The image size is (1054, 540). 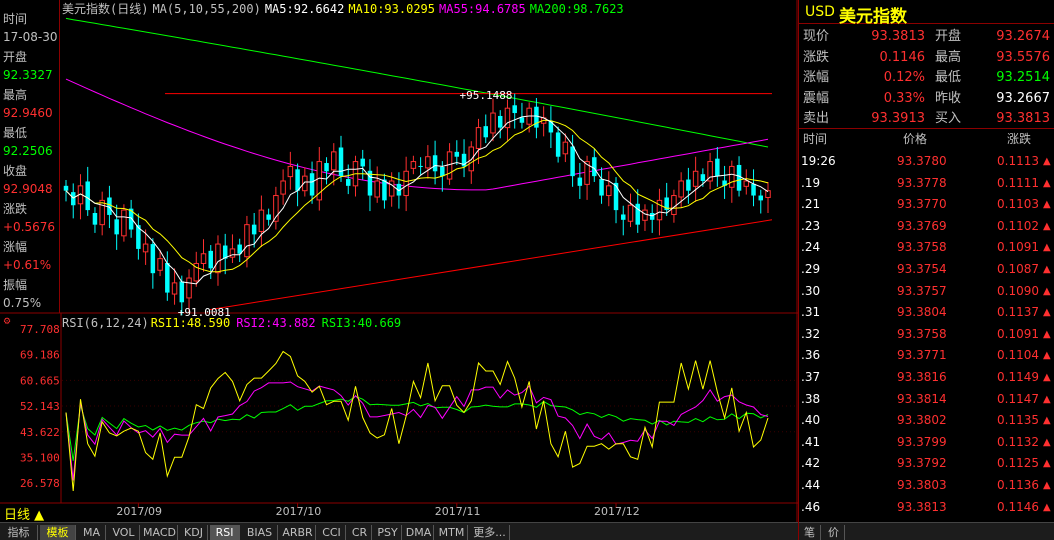 What do you see at coordinates (922, 269) in the screenshot?
I see `tick-price: 93.3754` at bounding box center [922, 269].